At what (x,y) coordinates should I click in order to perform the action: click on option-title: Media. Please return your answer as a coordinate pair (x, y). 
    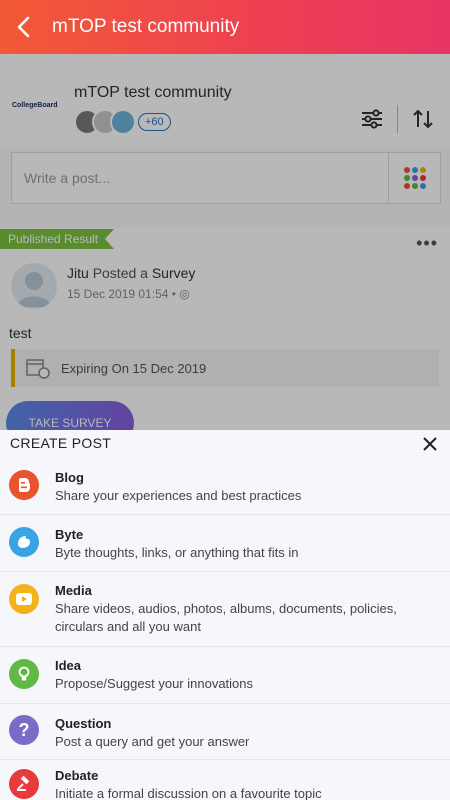
    Looking at the image, I should click on (73, 590).